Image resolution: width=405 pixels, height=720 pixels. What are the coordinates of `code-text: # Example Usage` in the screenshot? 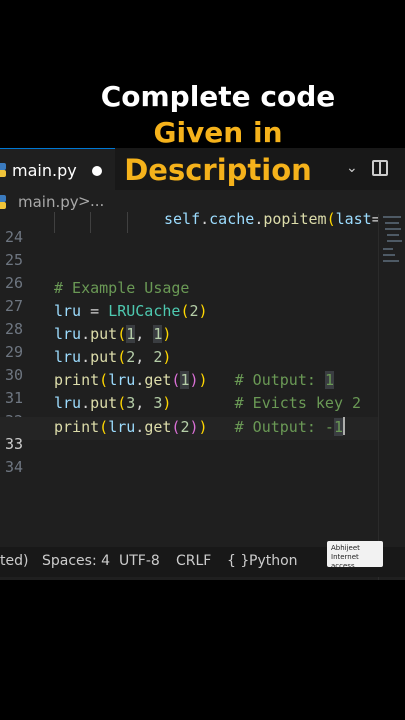 It's located at (122, 288).